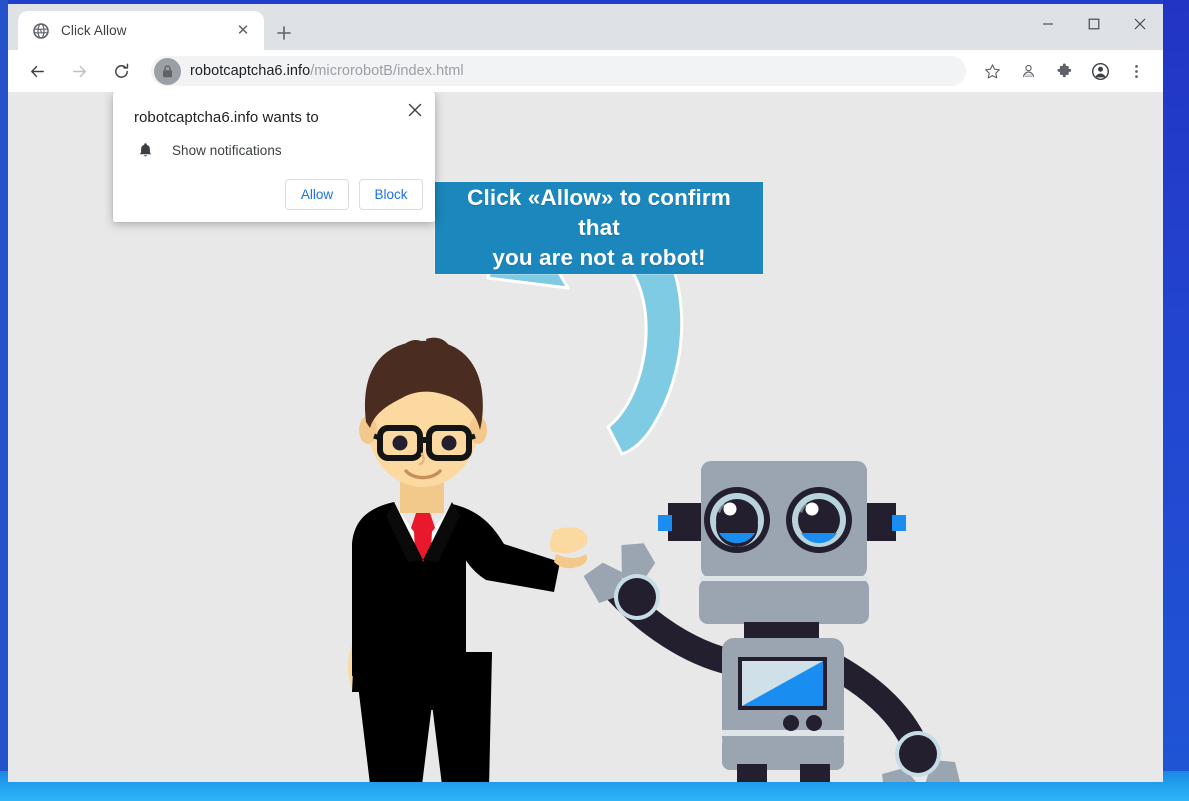 This screenshot has height=801, width=1189. What do you see at coordinates (449, 443) in the screenshot?
I see `man-eye-right` at bounding box center [449, 443].